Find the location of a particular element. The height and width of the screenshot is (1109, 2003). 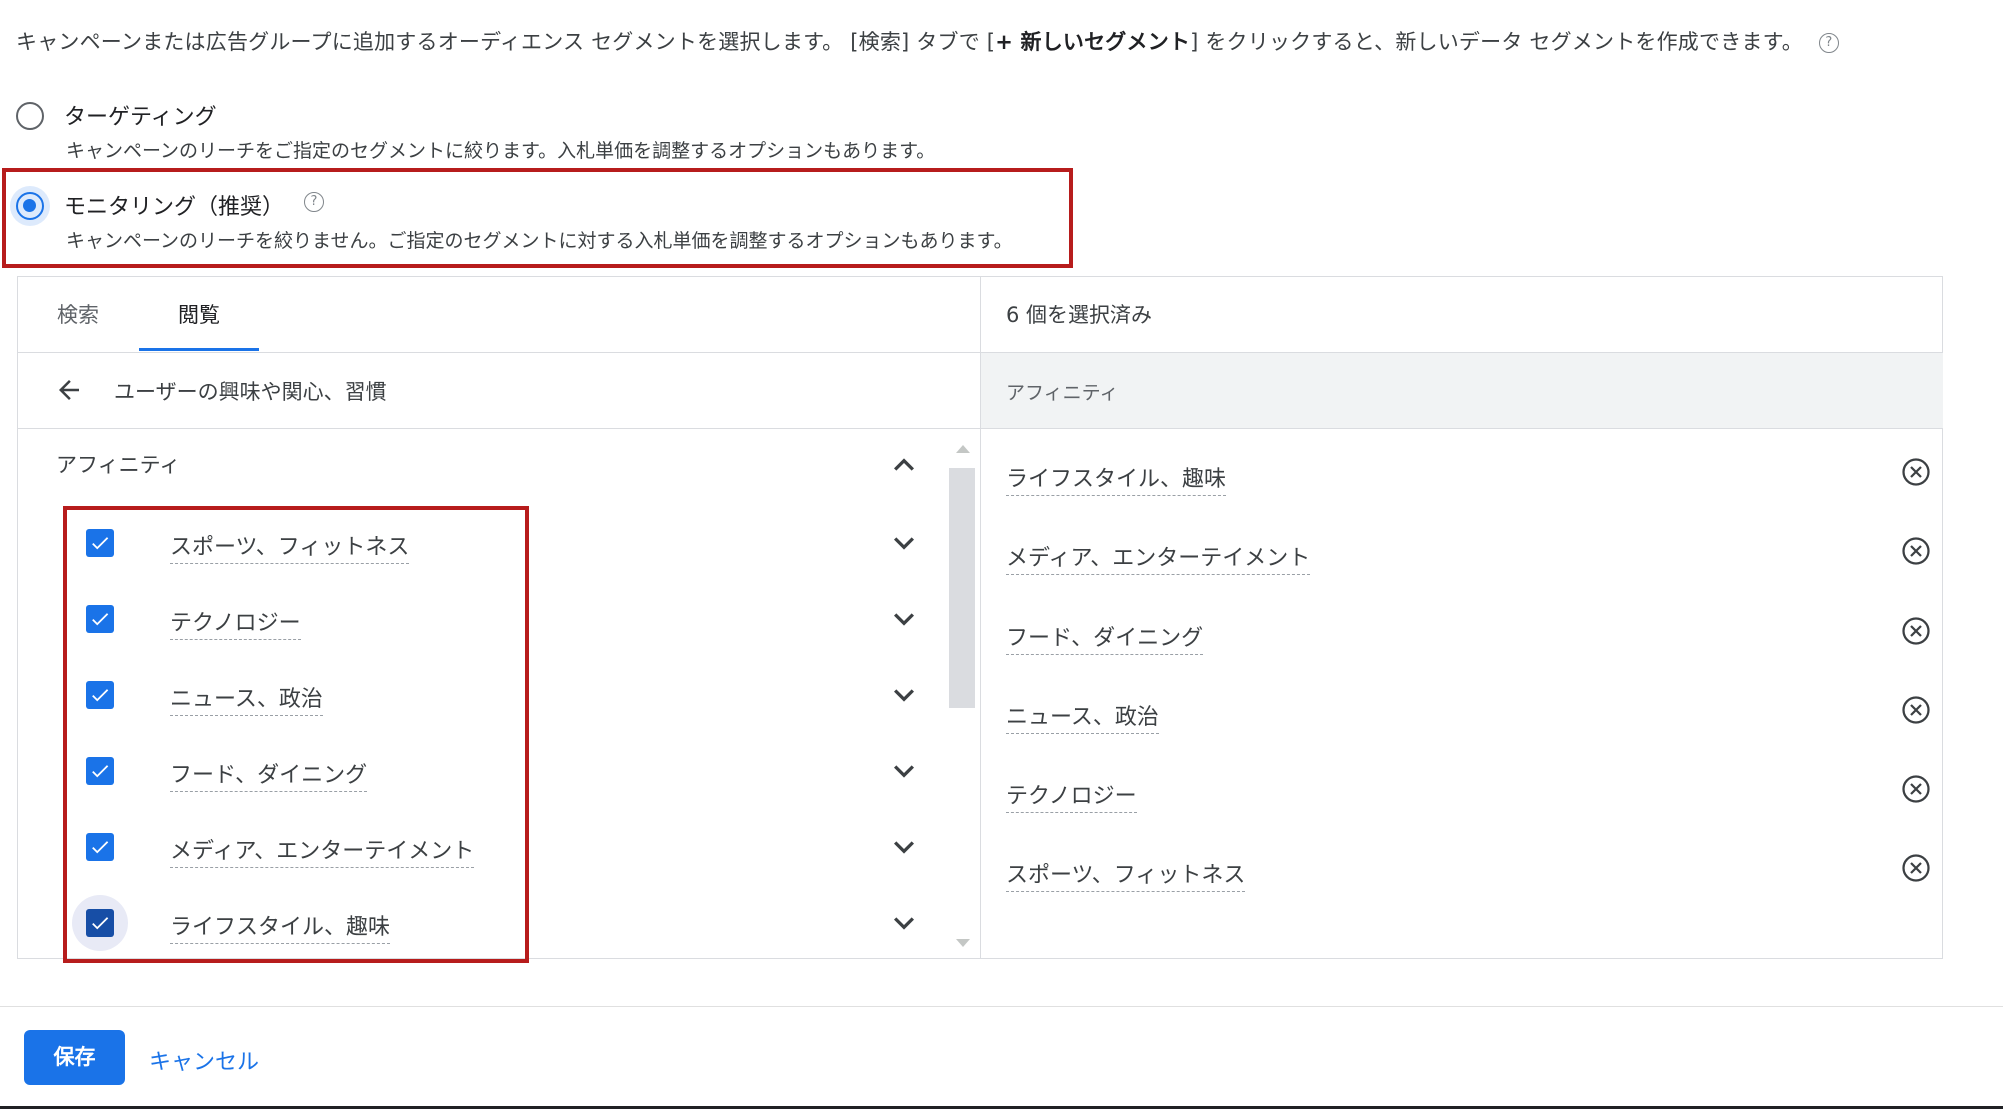

item-label: フード、ダイニング is located at coordinates (269, 774).